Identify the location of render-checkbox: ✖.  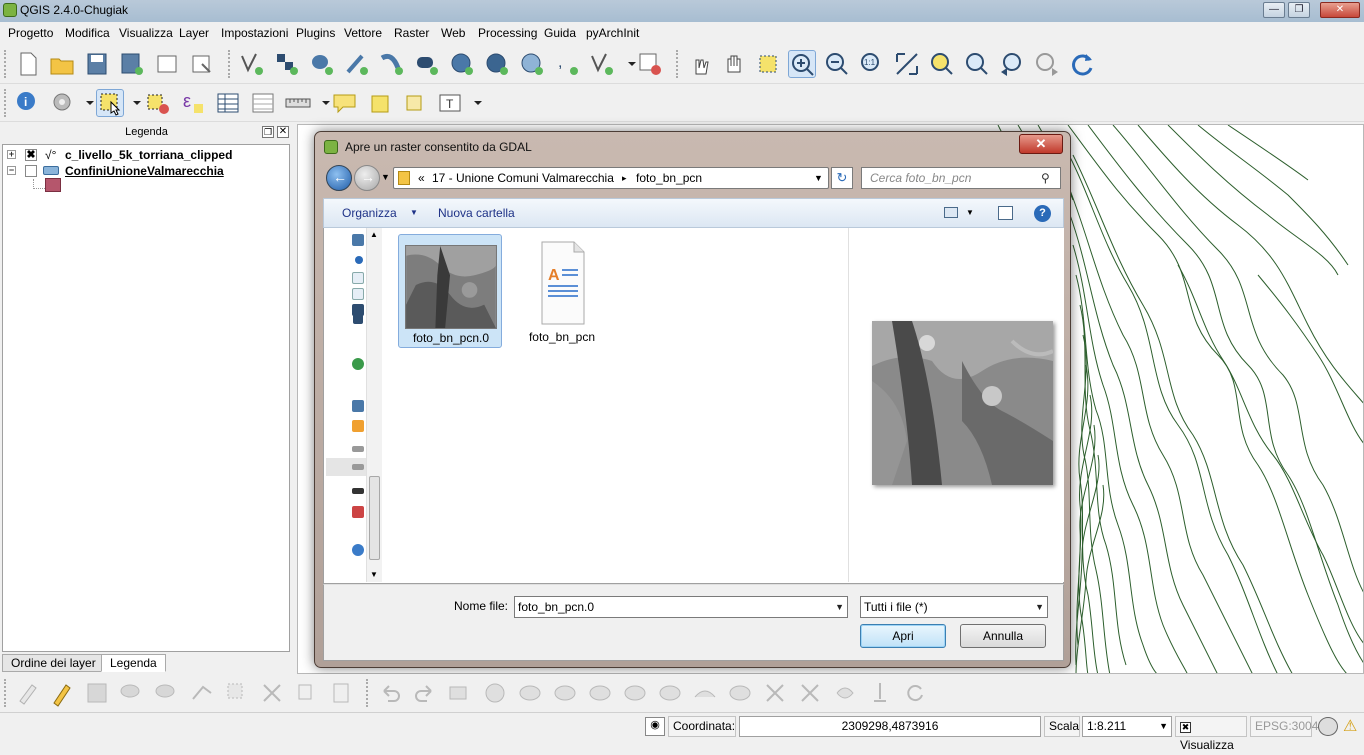
(1185, 727).